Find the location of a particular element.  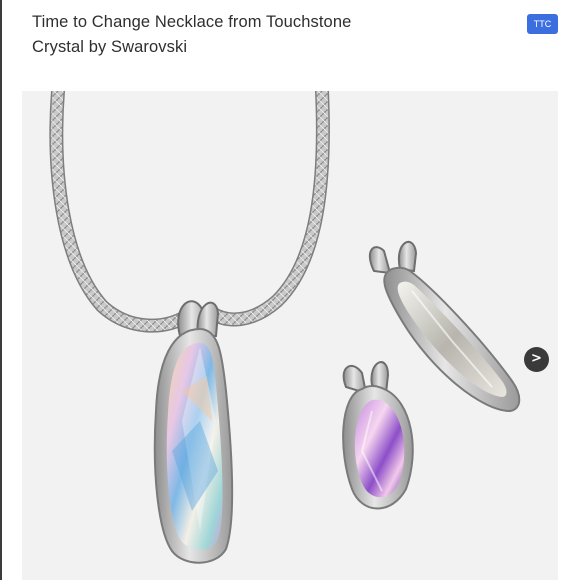

next-image-button: > is located at coordinates (536, 359).